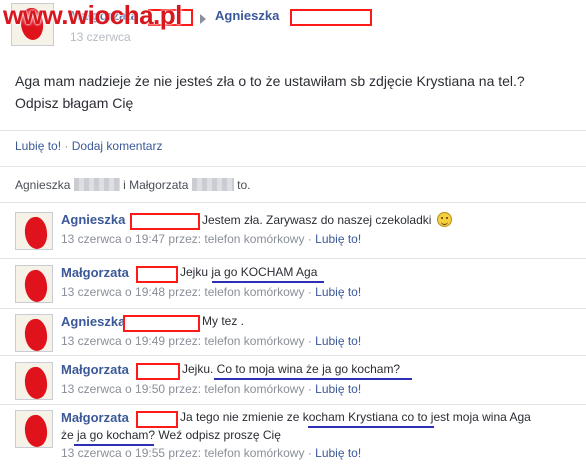  What do you see at coordinates (444, 219) in the screenshot?
I see `smiley-icon` at bounding box center [444, 219].